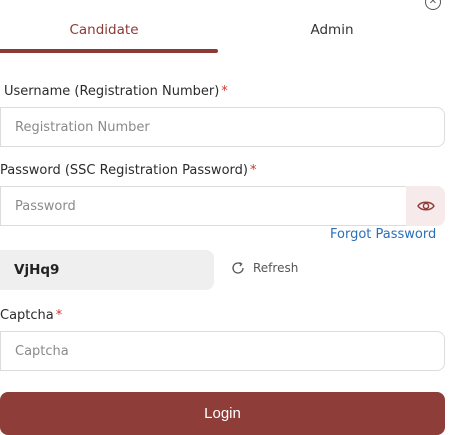 The height and width of the screenshot is (435, 451). I want to click on refresh-button: Refresh, so click(264, 268).